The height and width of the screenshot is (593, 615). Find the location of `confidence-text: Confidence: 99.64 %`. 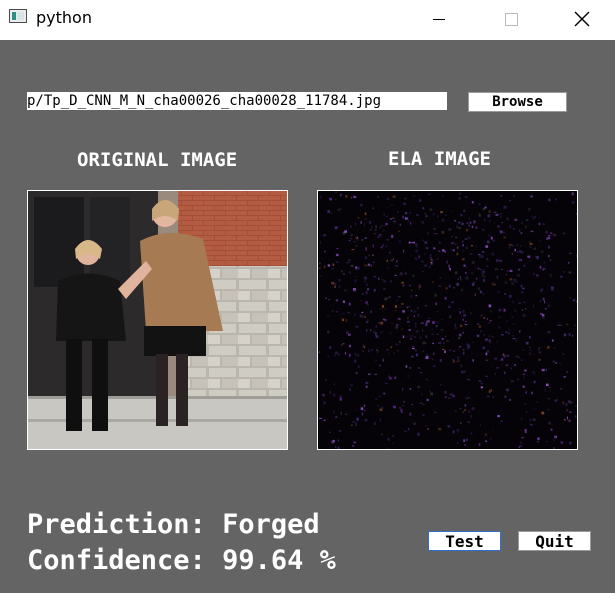

confidence-text: Confidence: 99.64 % is located at coordinates (181, 560).